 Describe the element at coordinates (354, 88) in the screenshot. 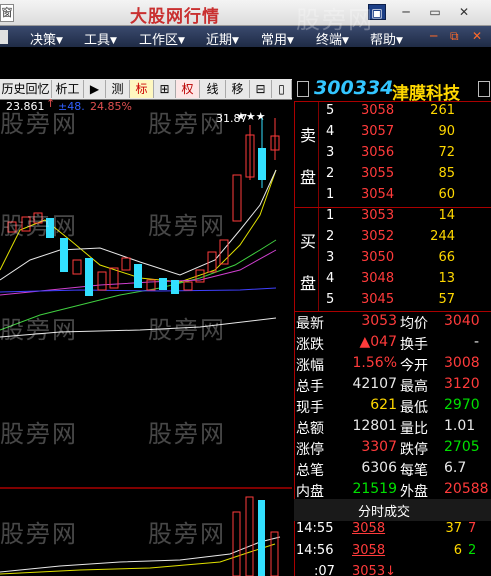

I see `stock-code: 300334` at that location.